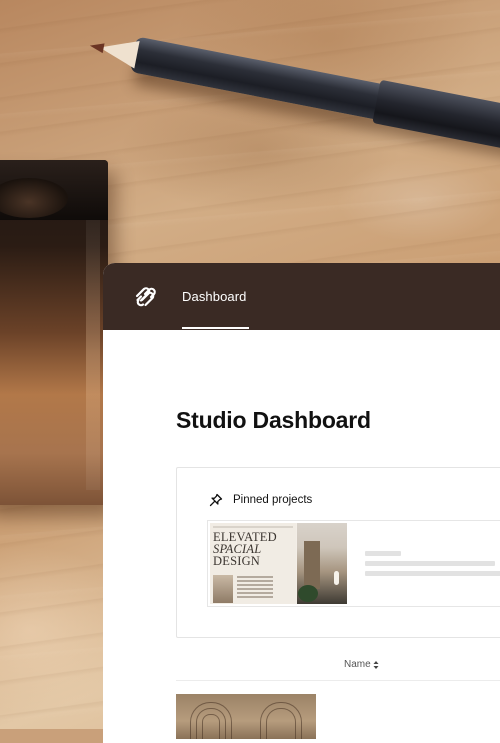 This screenshot has height=743, width=500. I want to click on pinned-projects-label: Pinned projects, so click(273, 500).